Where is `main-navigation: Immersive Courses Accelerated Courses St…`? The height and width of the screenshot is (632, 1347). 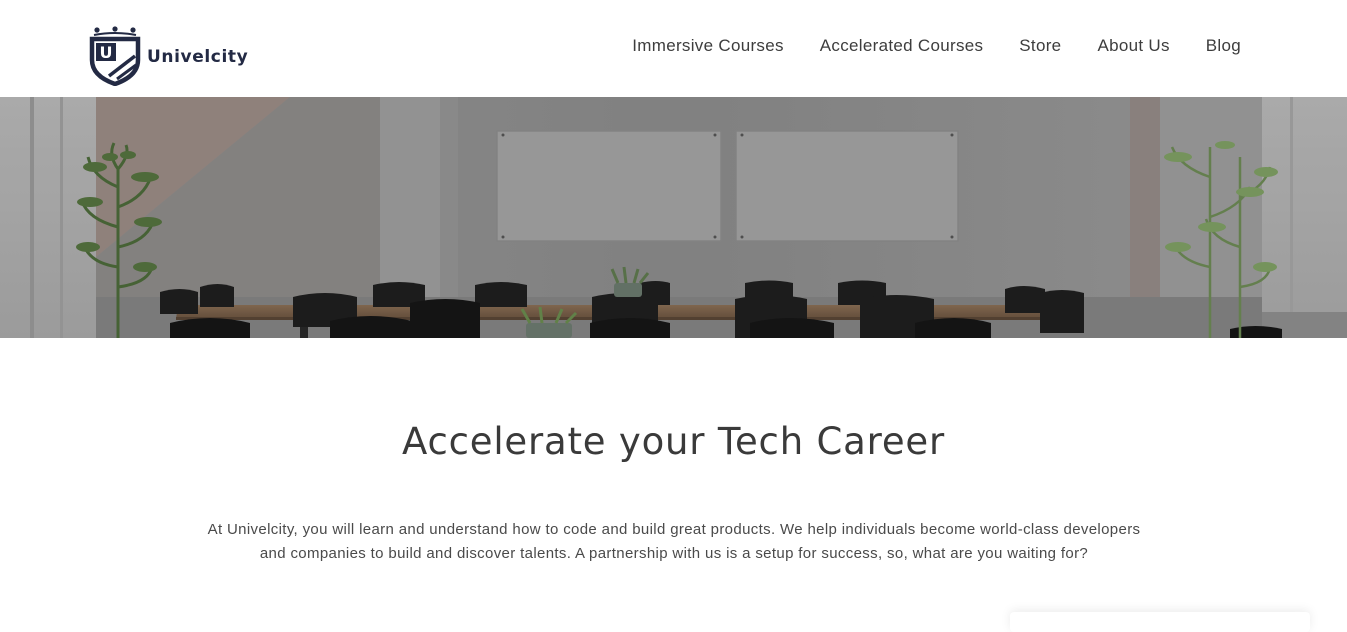
main-navigation: Immersive Courses Accelerated Courses St… is located at coordinates (936, 46).